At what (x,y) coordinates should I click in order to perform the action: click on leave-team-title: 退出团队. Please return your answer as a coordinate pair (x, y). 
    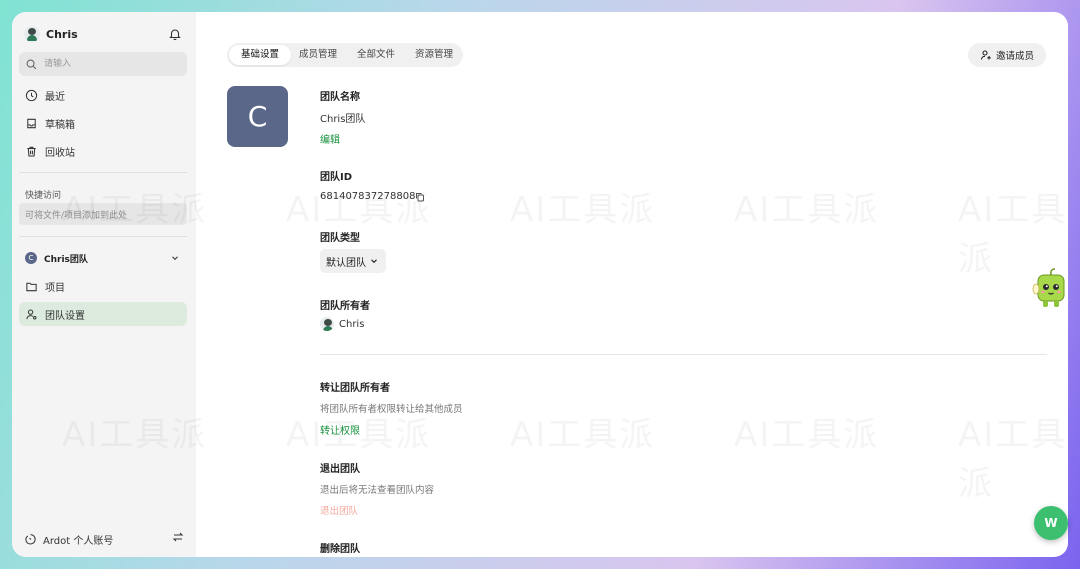
    Looking at the image, I should click on (340, 469).